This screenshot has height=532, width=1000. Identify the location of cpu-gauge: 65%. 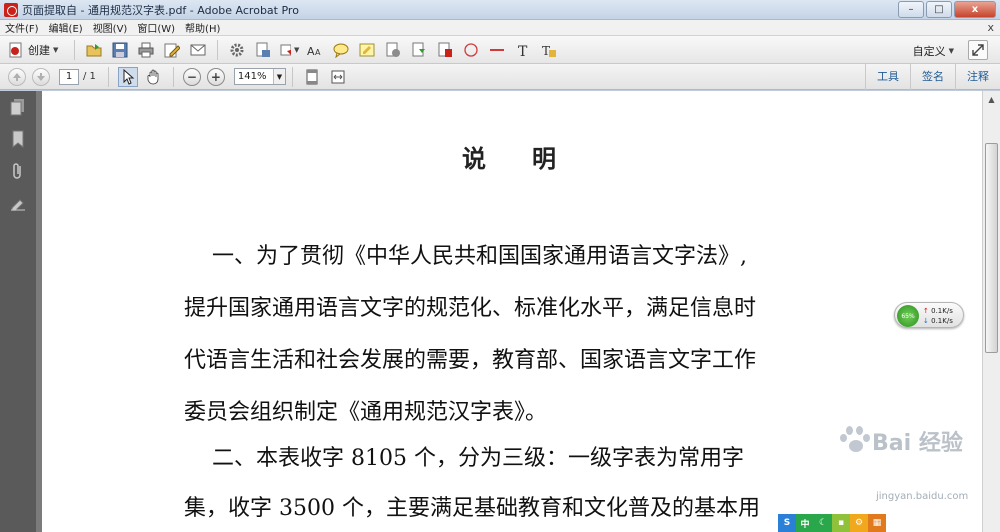
(908, 316).